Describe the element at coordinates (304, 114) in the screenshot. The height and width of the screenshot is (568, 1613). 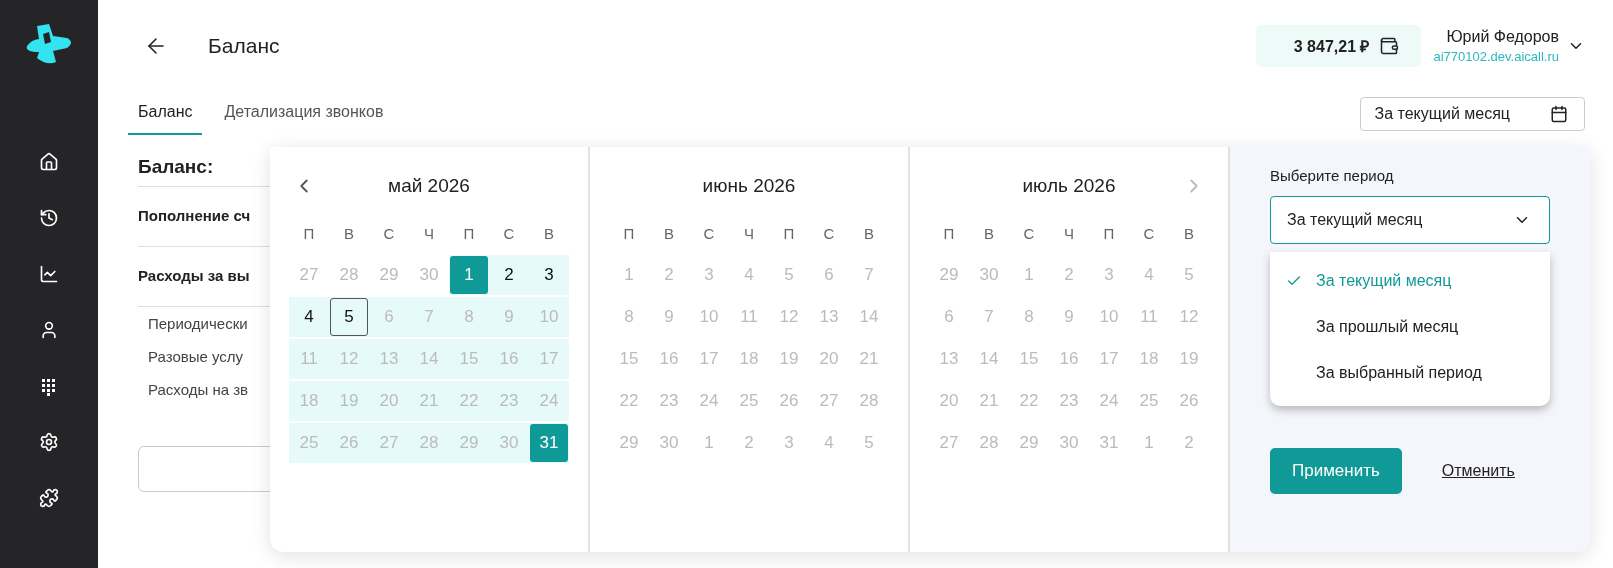
I see `tab: Детализация звонков` at that location.